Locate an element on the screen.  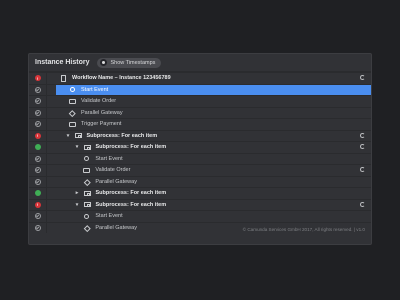
show-timestamps-button: Show Timestamps is located at coordinates (129, 62).